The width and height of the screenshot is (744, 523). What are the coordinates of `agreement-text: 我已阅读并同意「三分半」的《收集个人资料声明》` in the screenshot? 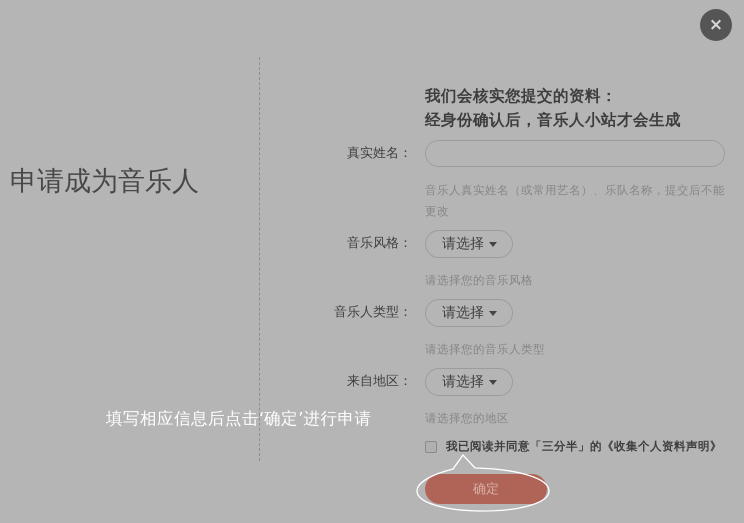 It's located at (584, 446).